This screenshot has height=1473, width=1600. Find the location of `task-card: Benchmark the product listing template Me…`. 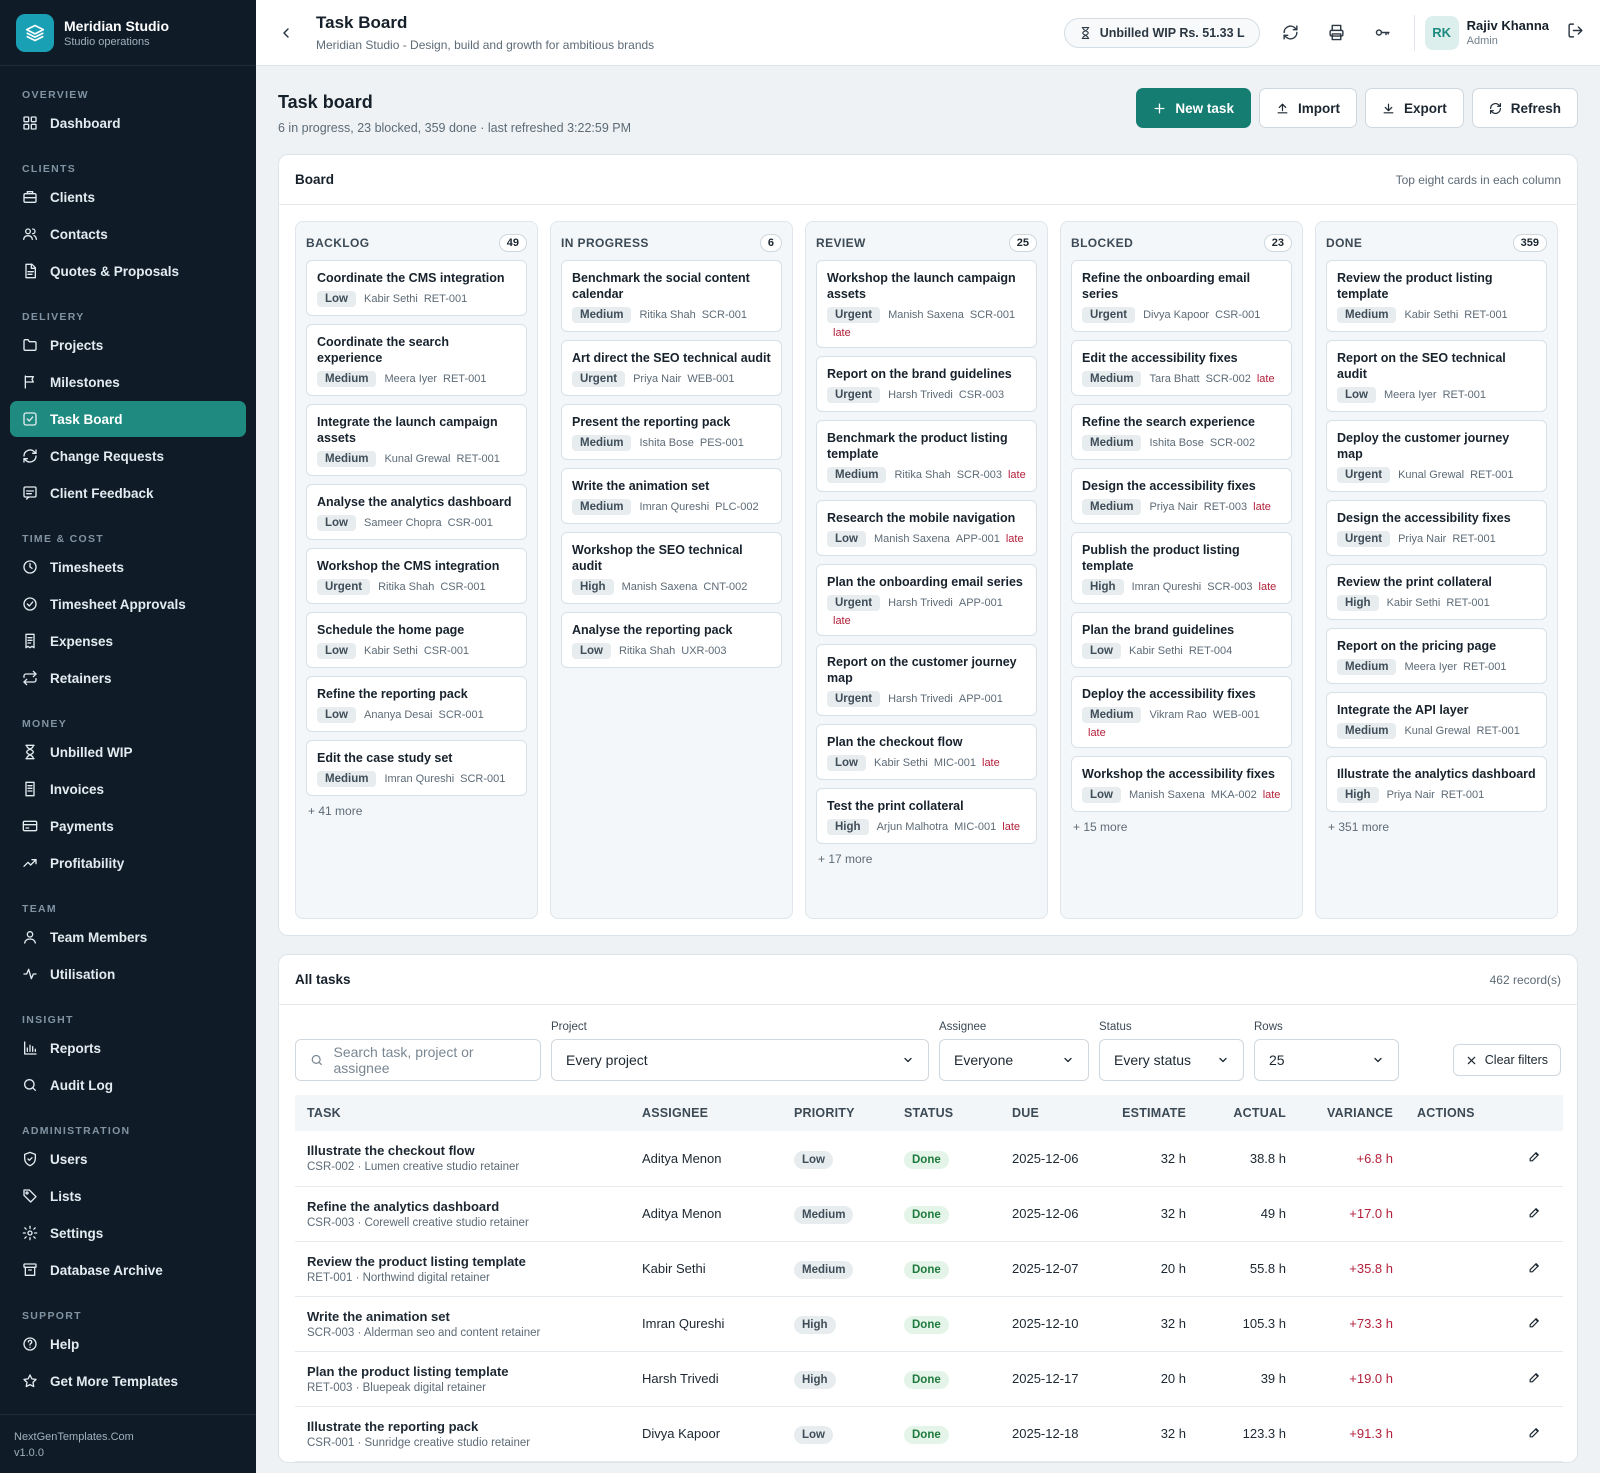

task-card: Benchmark the product listing template Me… is located at coordinates (926, 456).